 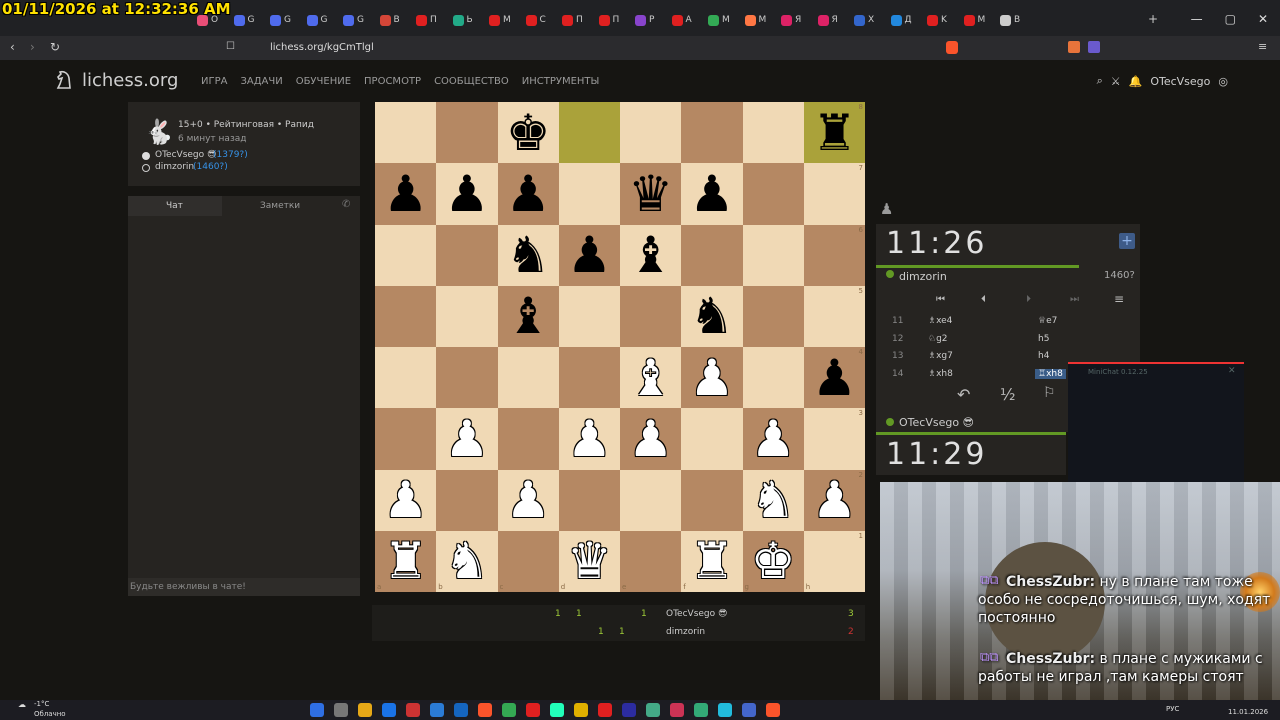 What do you see at coordinates (712, 500) in the screenshot?
I see `square-f2` at bounding box center [712, 500].